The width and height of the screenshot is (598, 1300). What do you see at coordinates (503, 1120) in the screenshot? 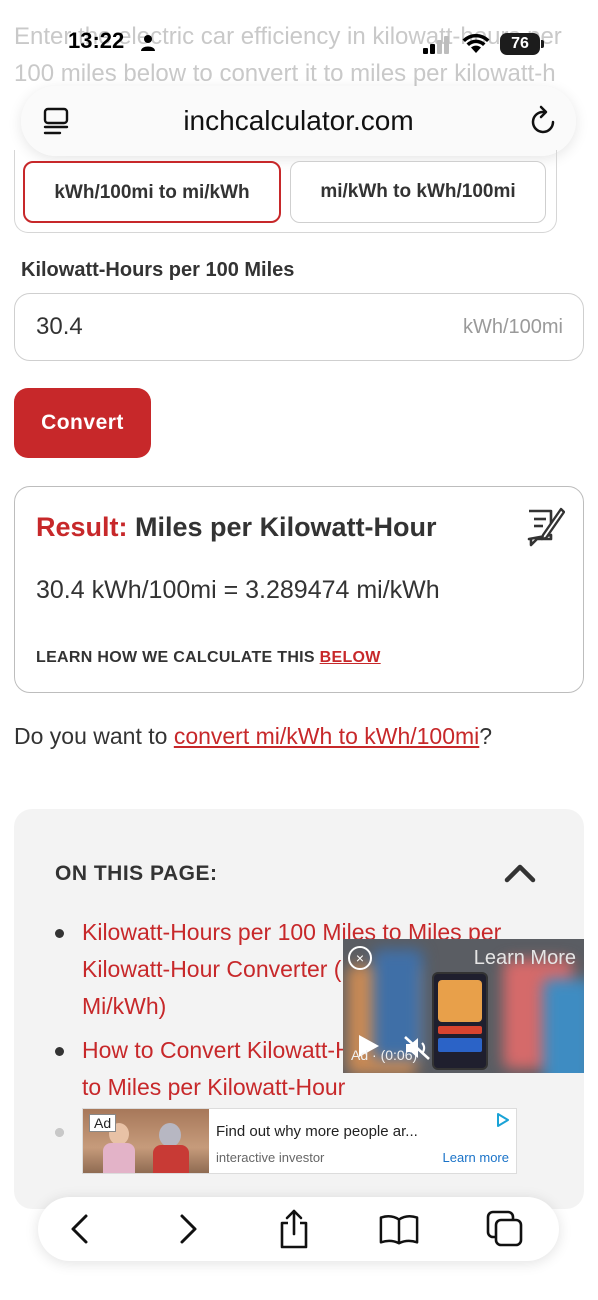
I see `adchoices-icon` at bounding box center [503, 1120].